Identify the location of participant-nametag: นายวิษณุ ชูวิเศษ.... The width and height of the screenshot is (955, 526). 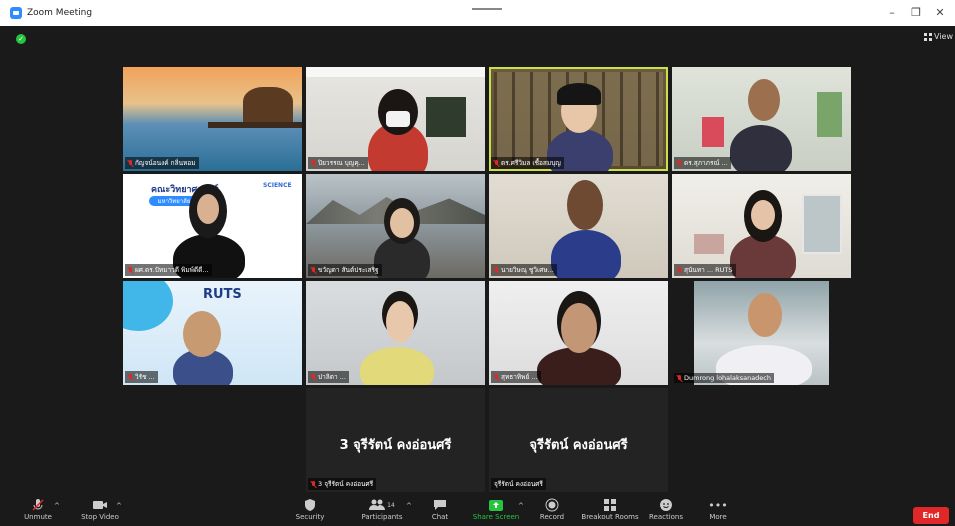
(524, 270).